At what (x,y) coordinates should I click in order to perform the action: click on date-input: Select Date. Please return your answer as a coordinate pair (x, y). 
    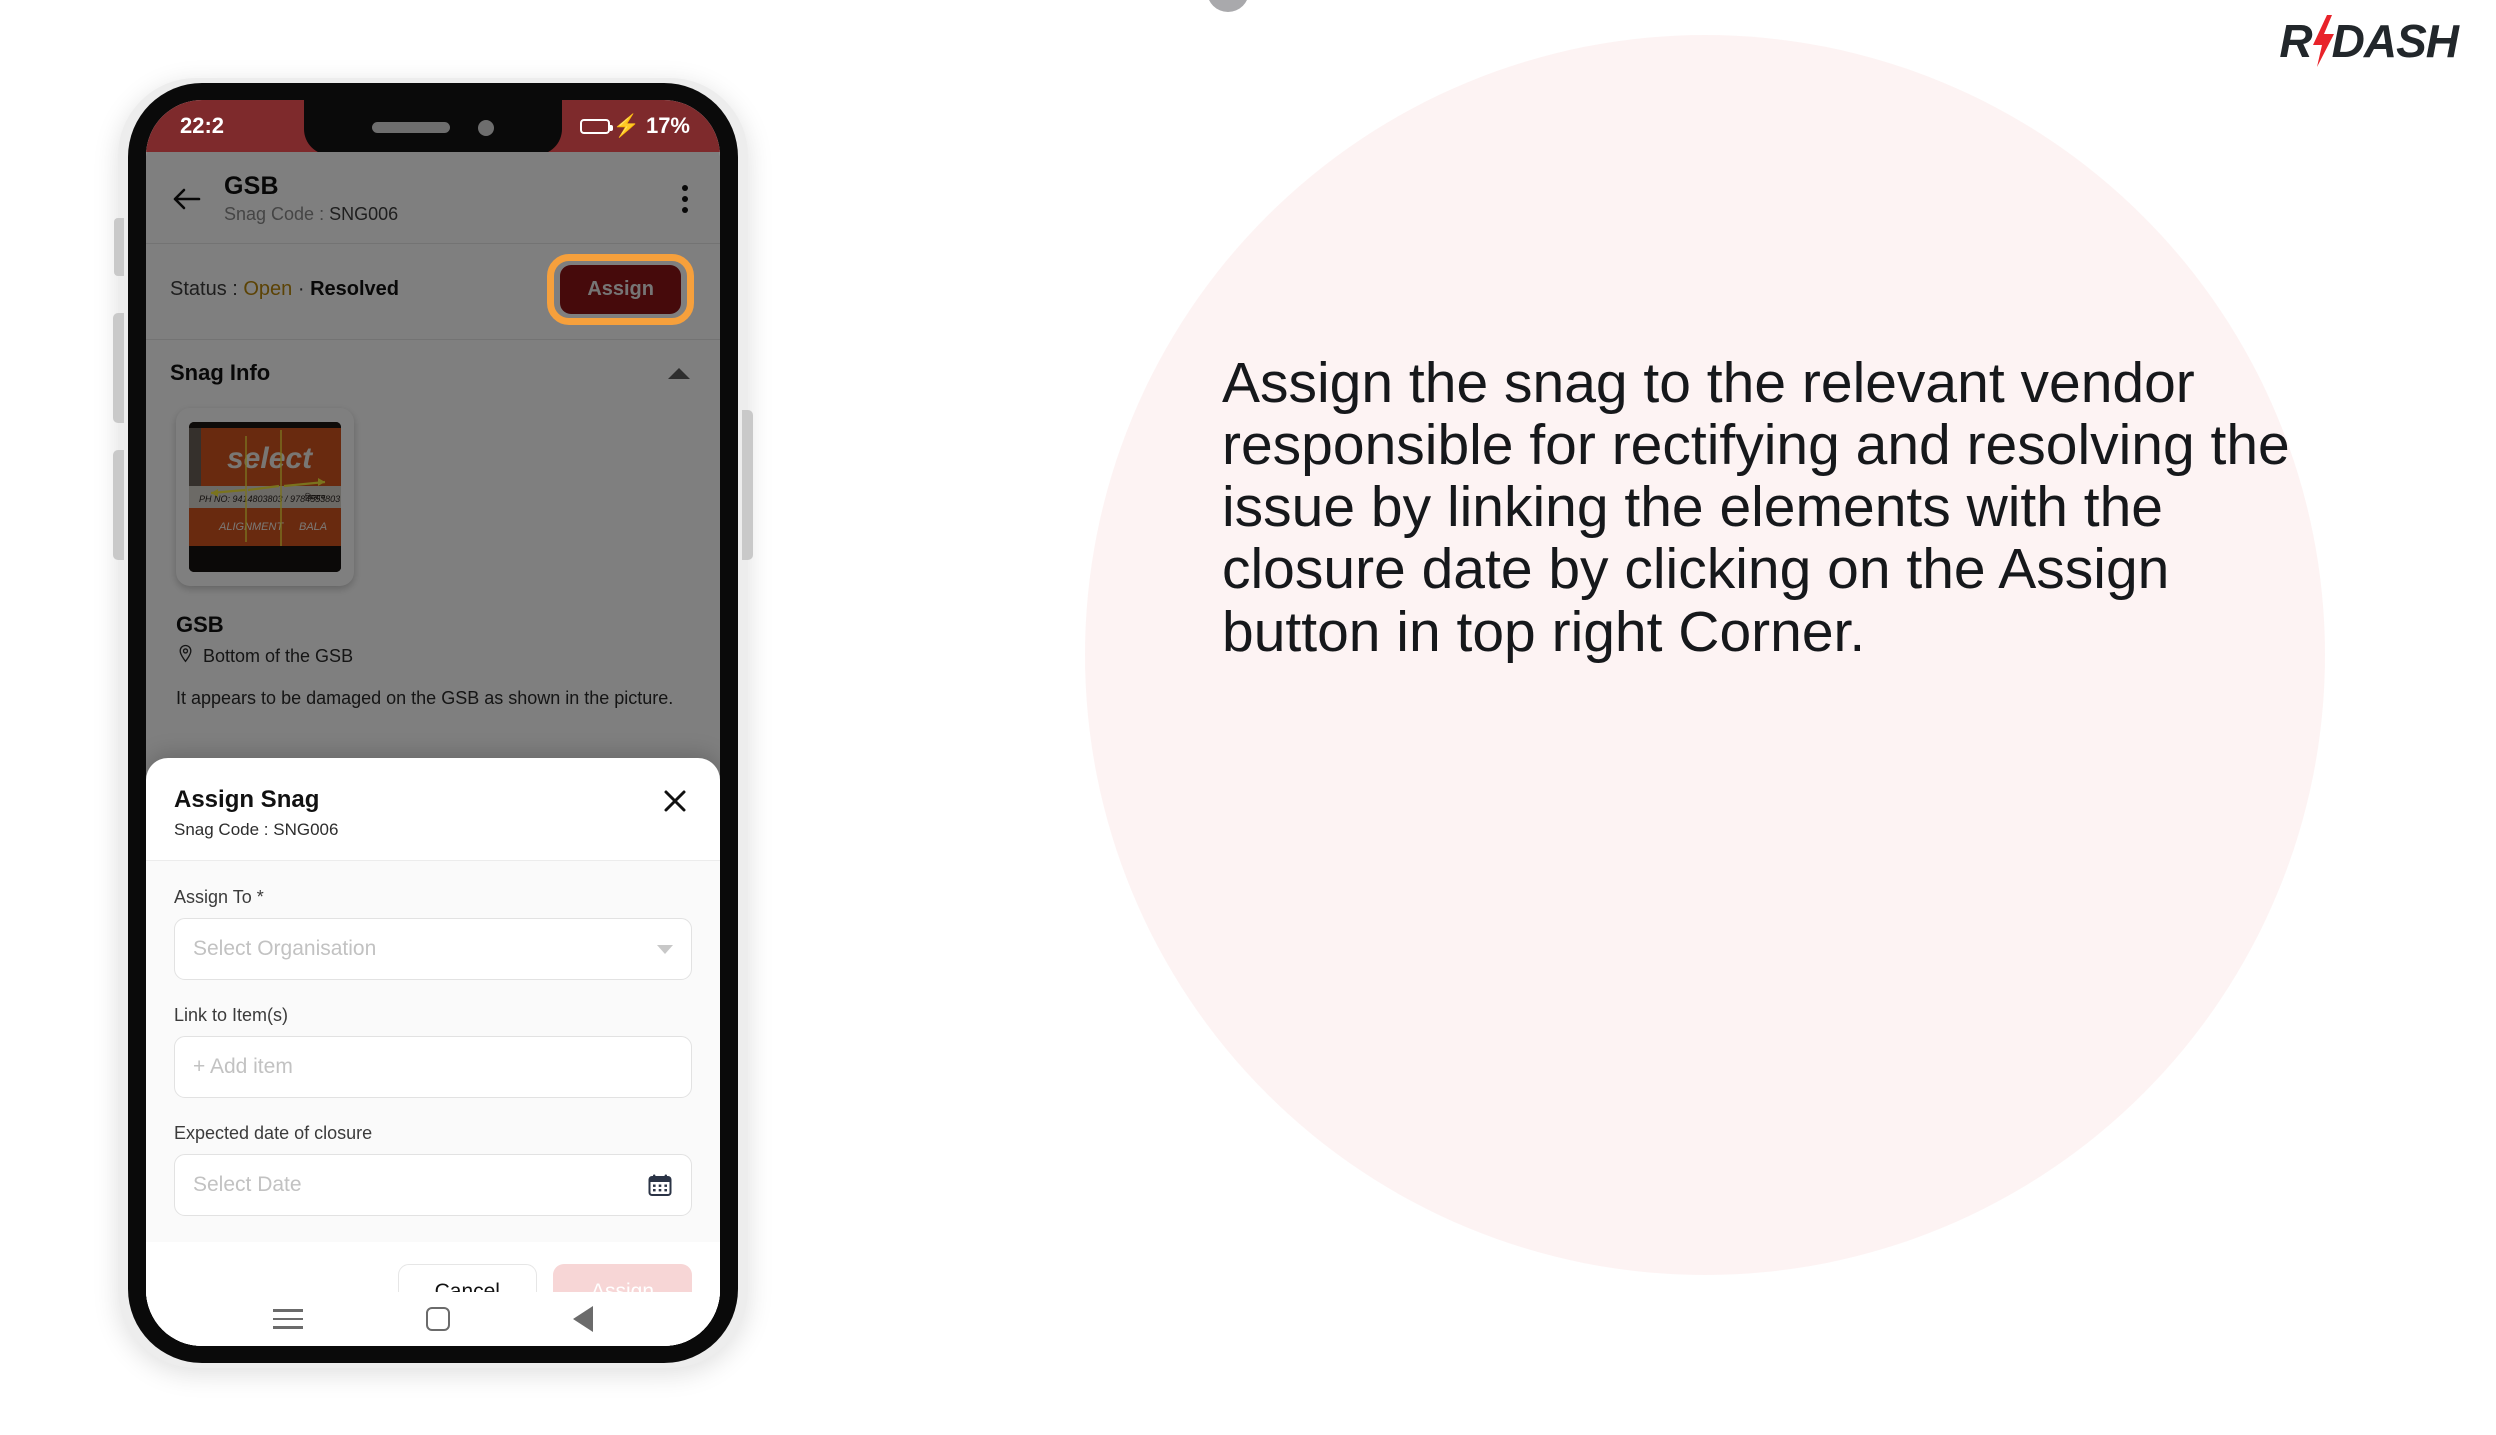
    Looking at the image, I should click on (433, 1185).